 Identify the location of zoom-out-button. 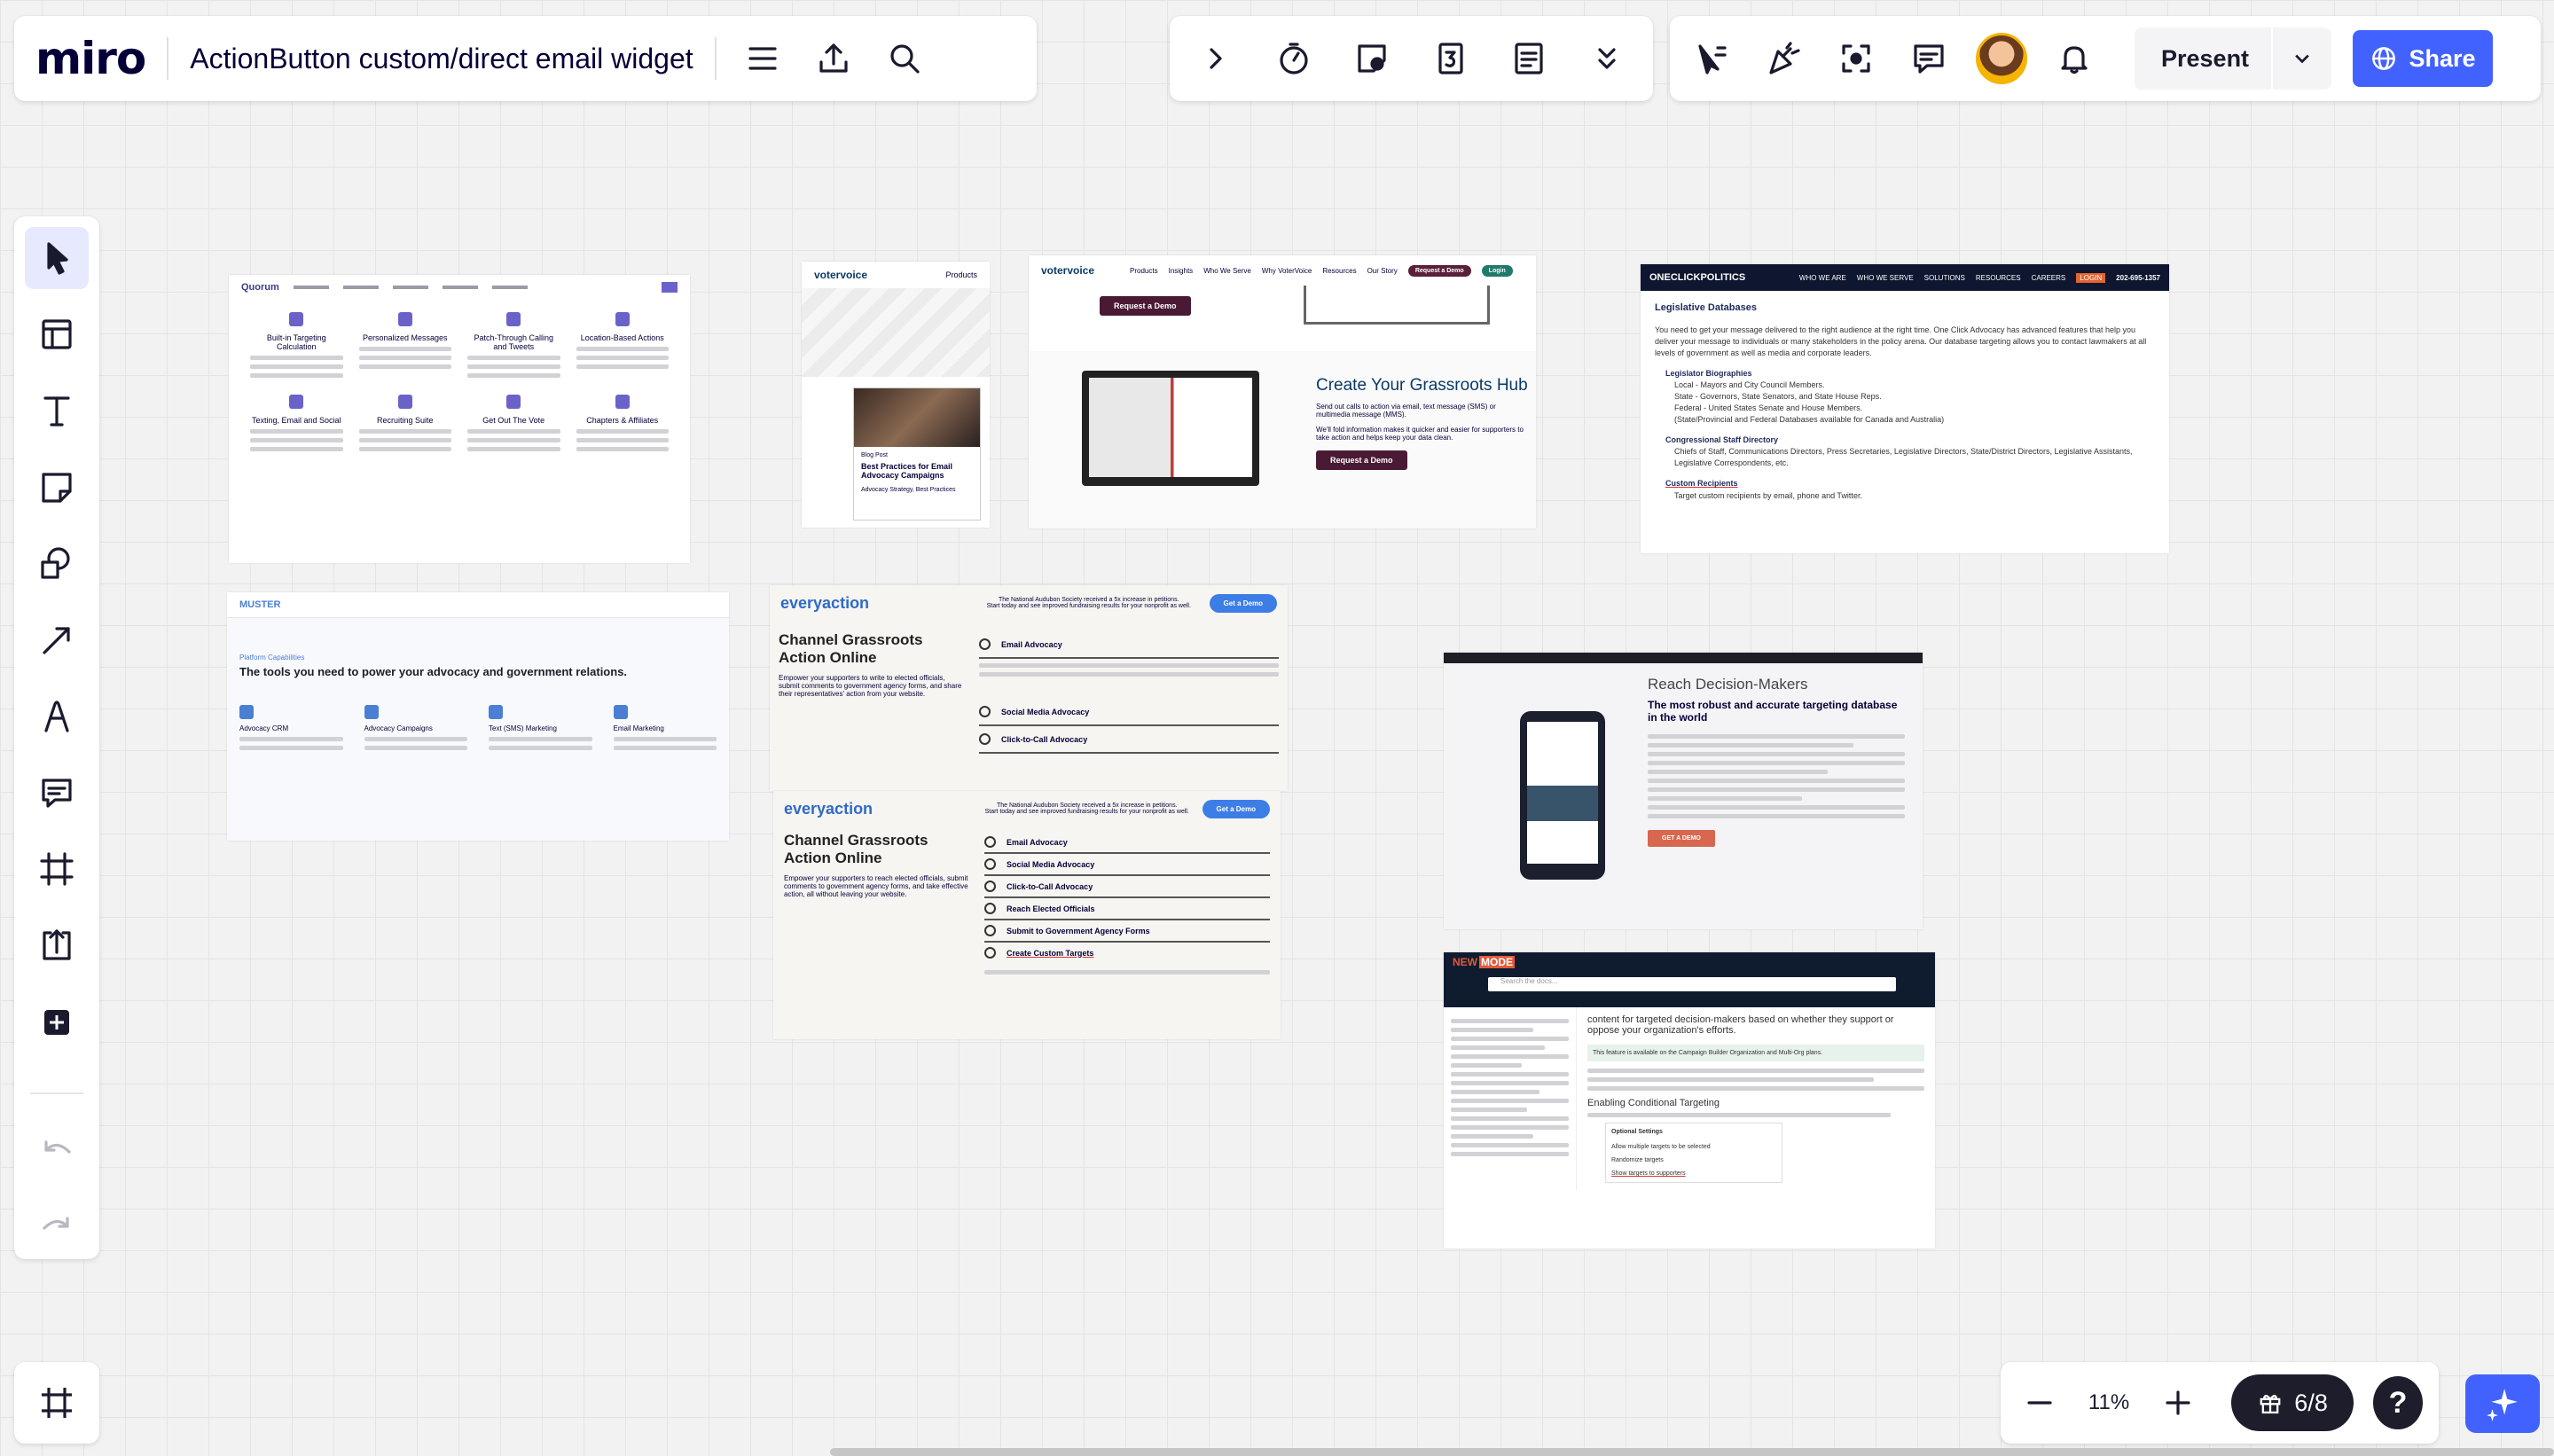
(2040, 1403).